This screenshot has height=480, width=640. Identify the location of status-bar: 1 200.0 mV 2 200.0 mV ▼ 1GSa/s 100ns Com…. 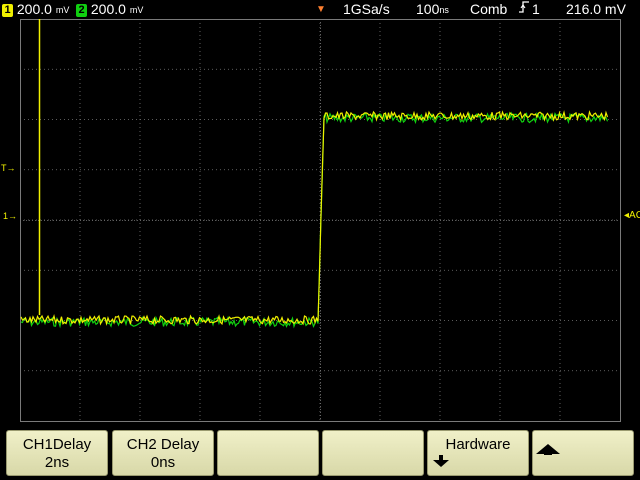
(320, 9).